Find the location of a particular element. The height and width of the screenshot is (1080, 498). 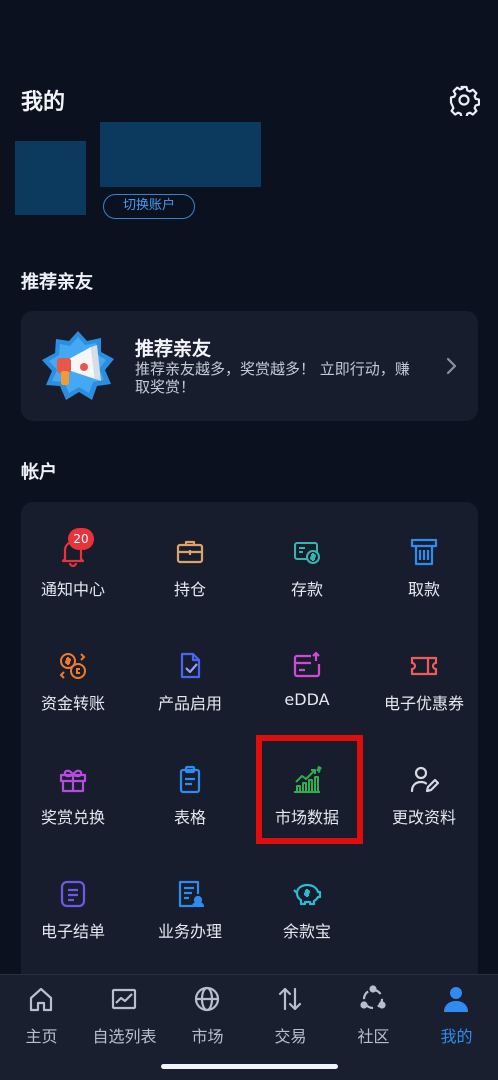

tab-label: 自选列表 is located at coordinates (124, 1036).